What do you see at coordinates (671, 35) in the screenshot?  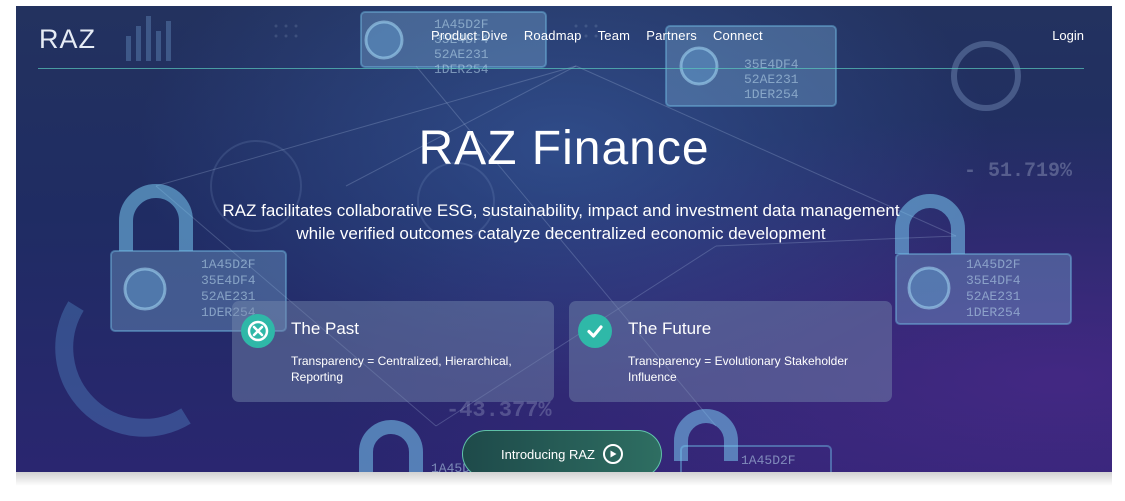 I see `nav-link-partners: Partners` at bounding box center [671, 35].